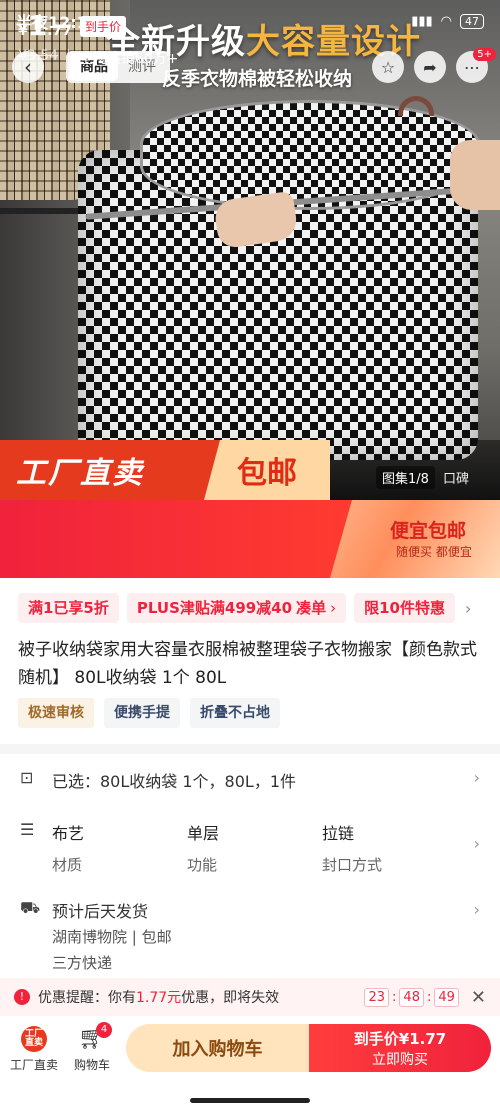 The height and width of the screenshot is (1111, 500). I want to click on price-decimal: .77, so click(60, 31).